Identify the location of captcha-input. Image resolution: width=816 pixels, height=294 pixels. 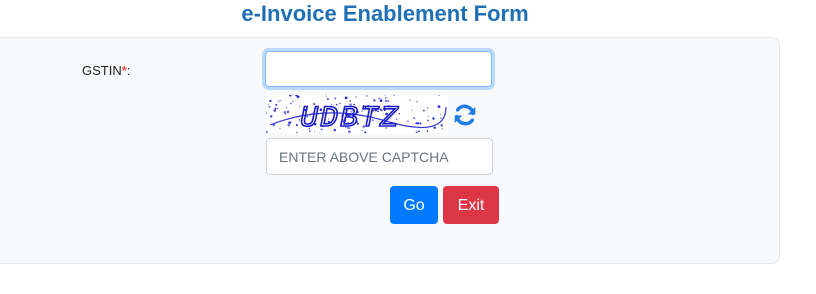
(379, 156).